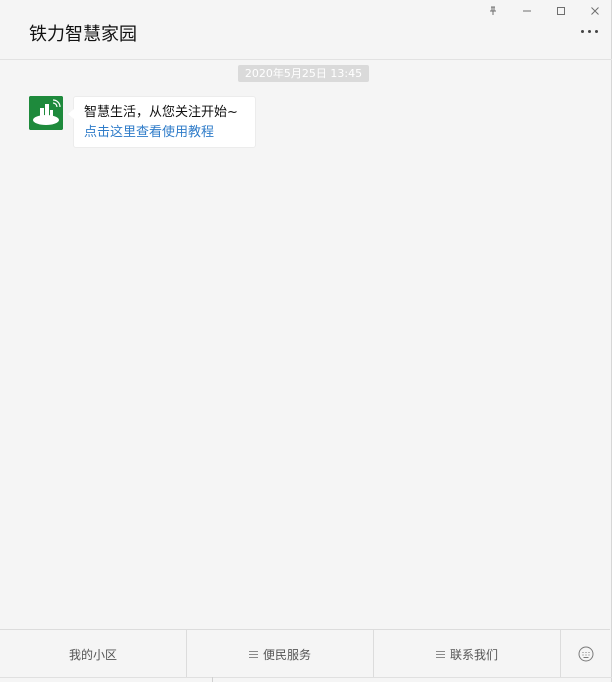  I want to click on bottom-divider-tick, so click(212, 679).